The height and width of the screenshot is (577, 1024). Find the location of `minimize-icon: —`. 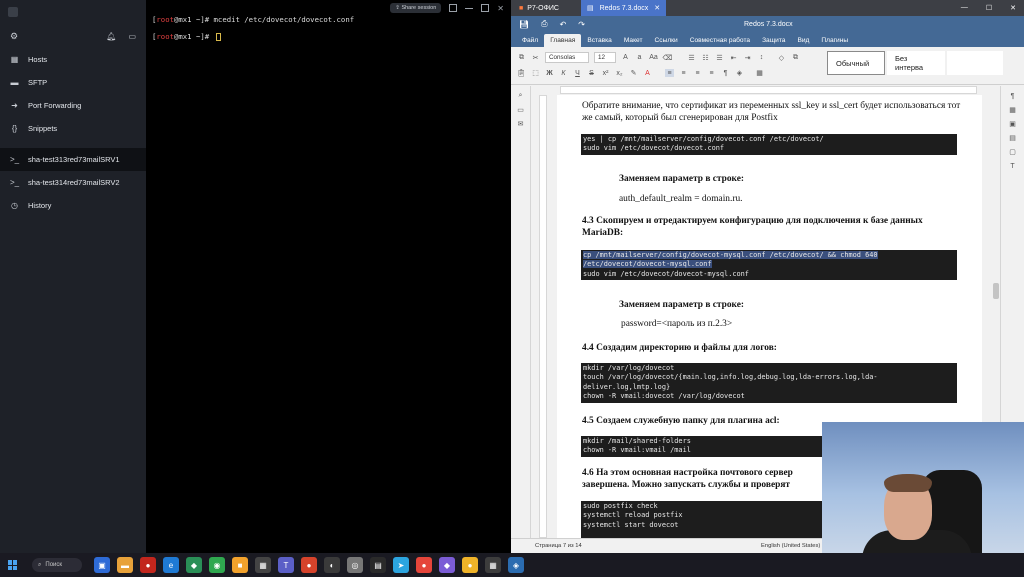

minimize-icon: — is located at coordinates (964, 8).